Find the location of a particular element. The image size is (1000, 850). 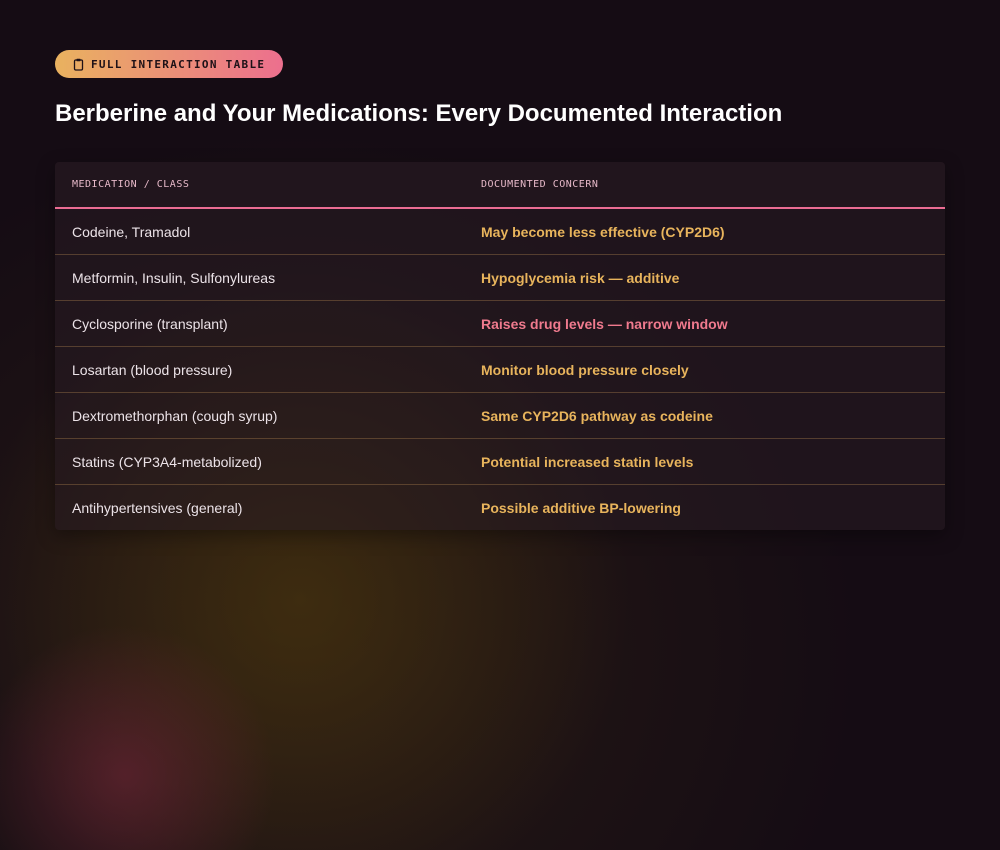

medication-cell: Metformin, Insulin, Sulfonylureas is located at coordinates (174, 277).